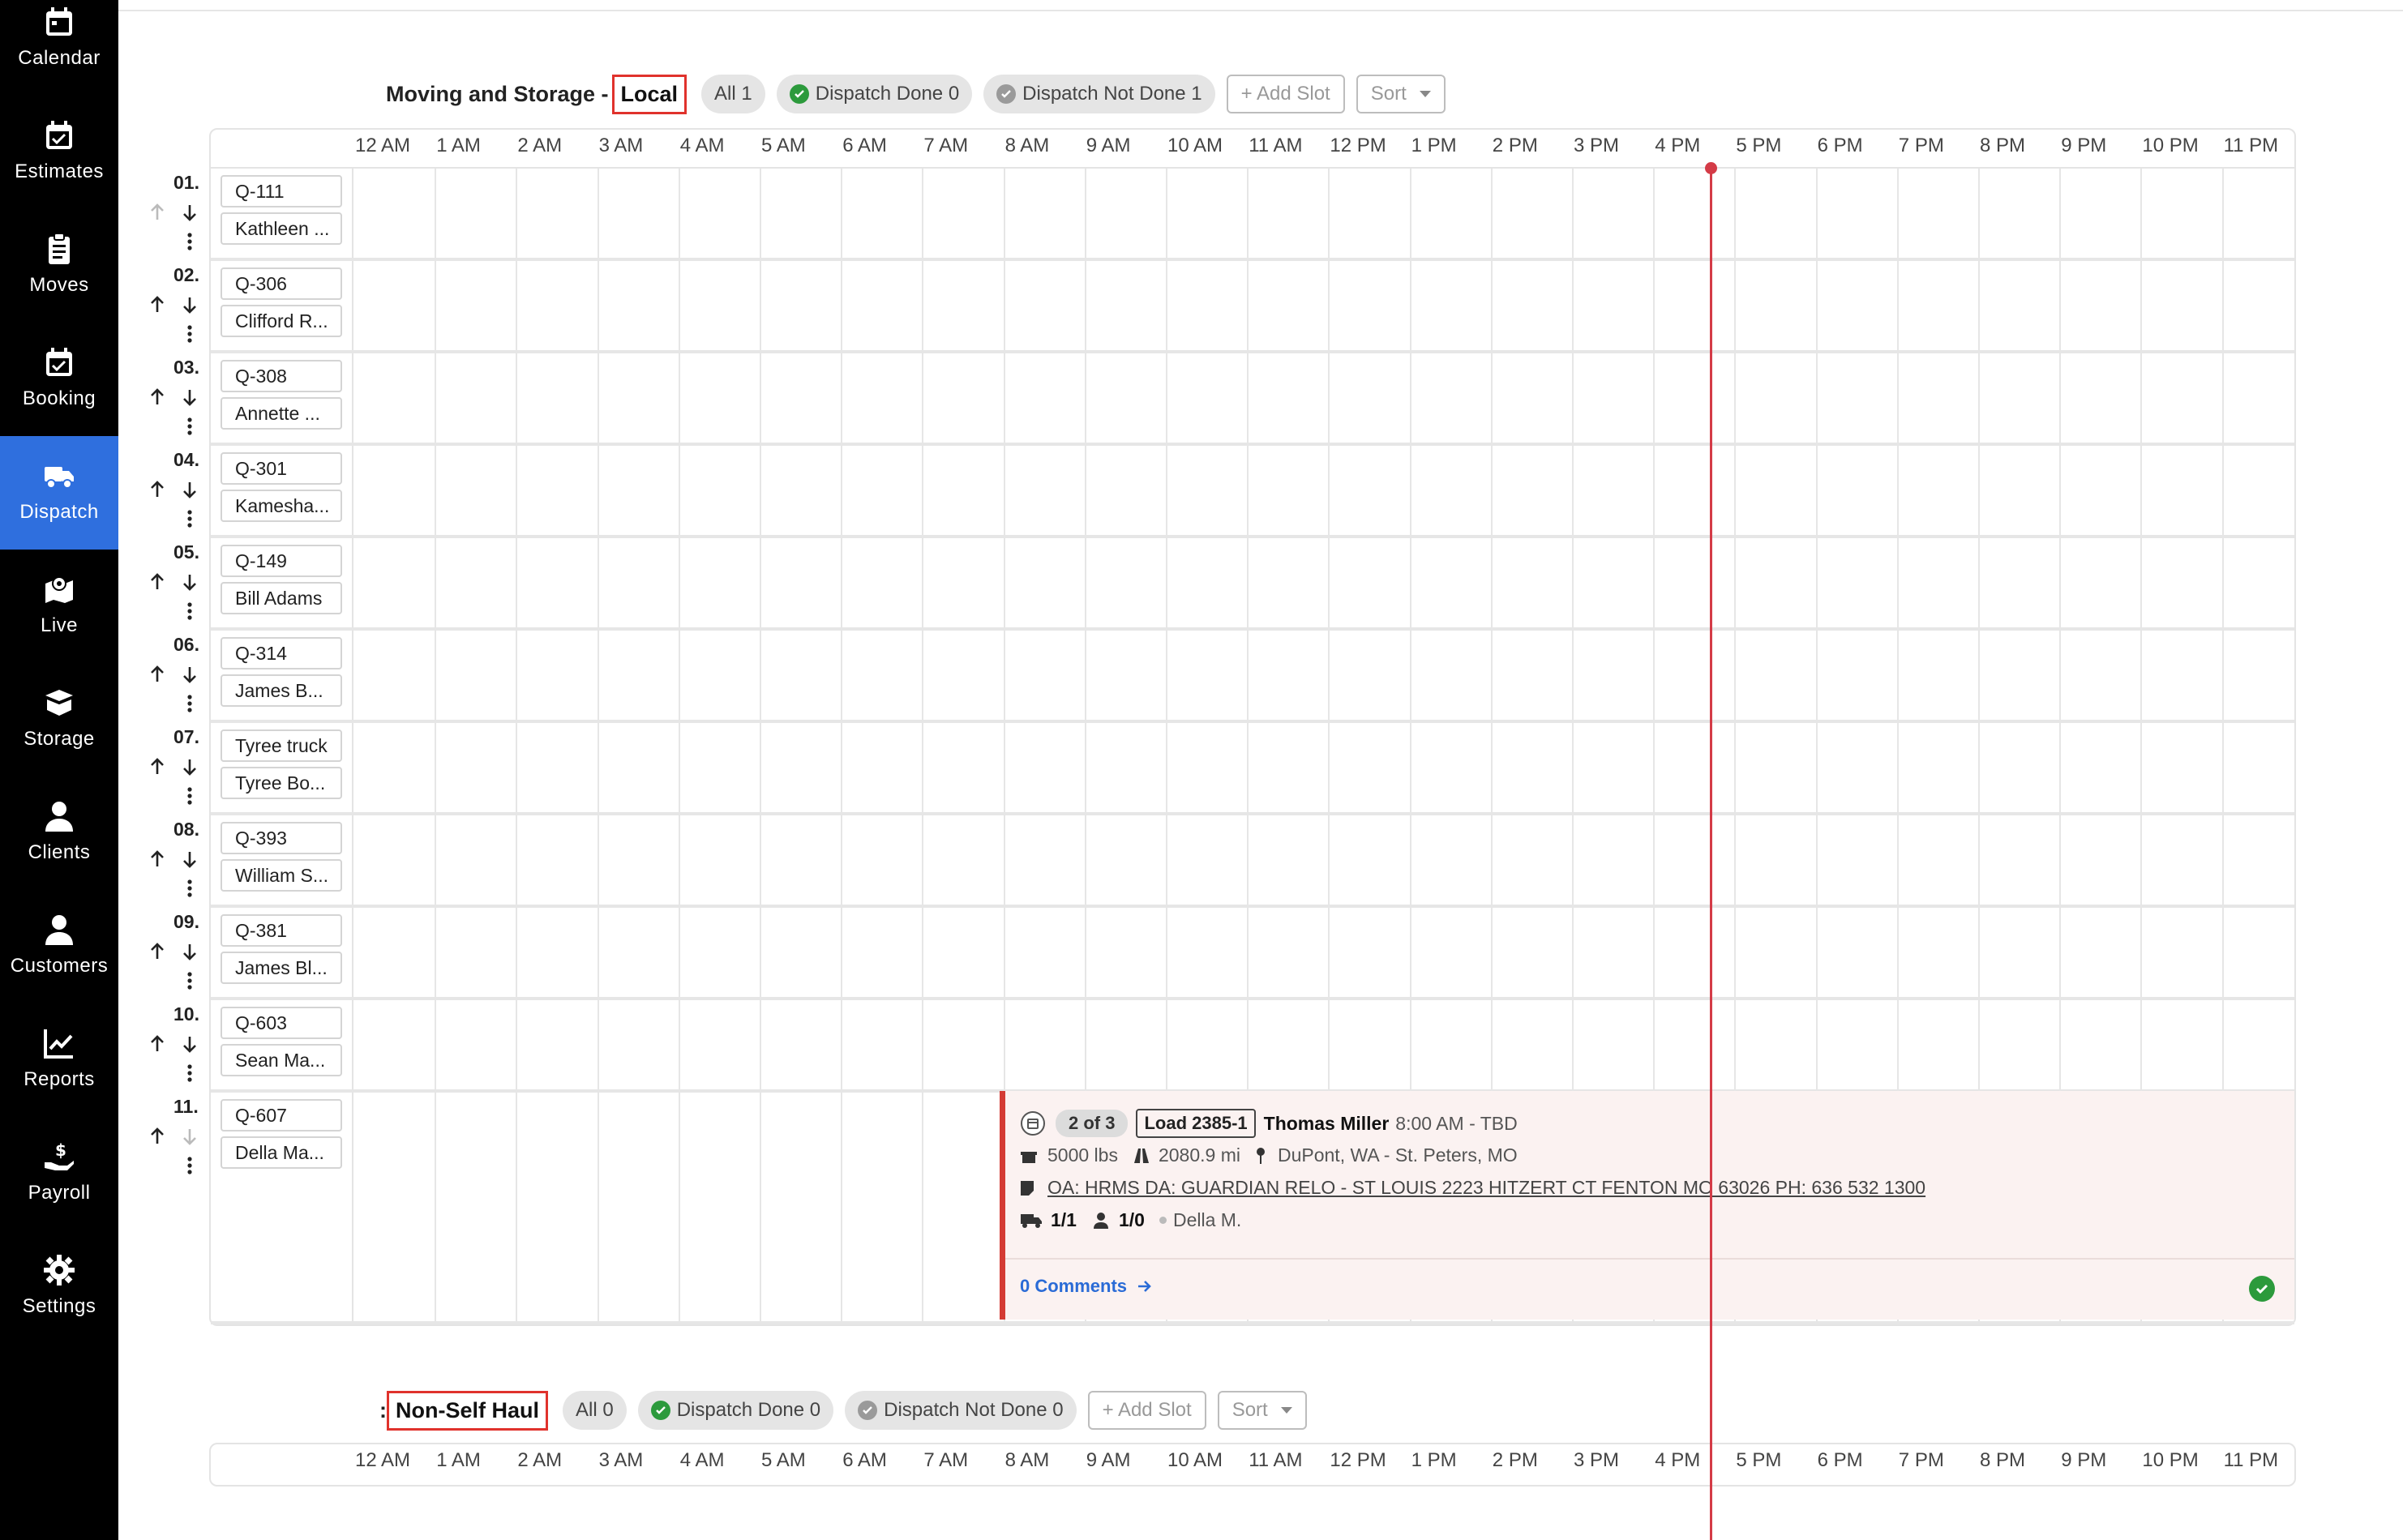 Image resolution: width=2403 pixels, height=1540 pixels. What do you see at coordinates (1092, 1123) in the screenshot?
I see `job-count-badge: 2 of 3` at bounding box center [1092, 1123].